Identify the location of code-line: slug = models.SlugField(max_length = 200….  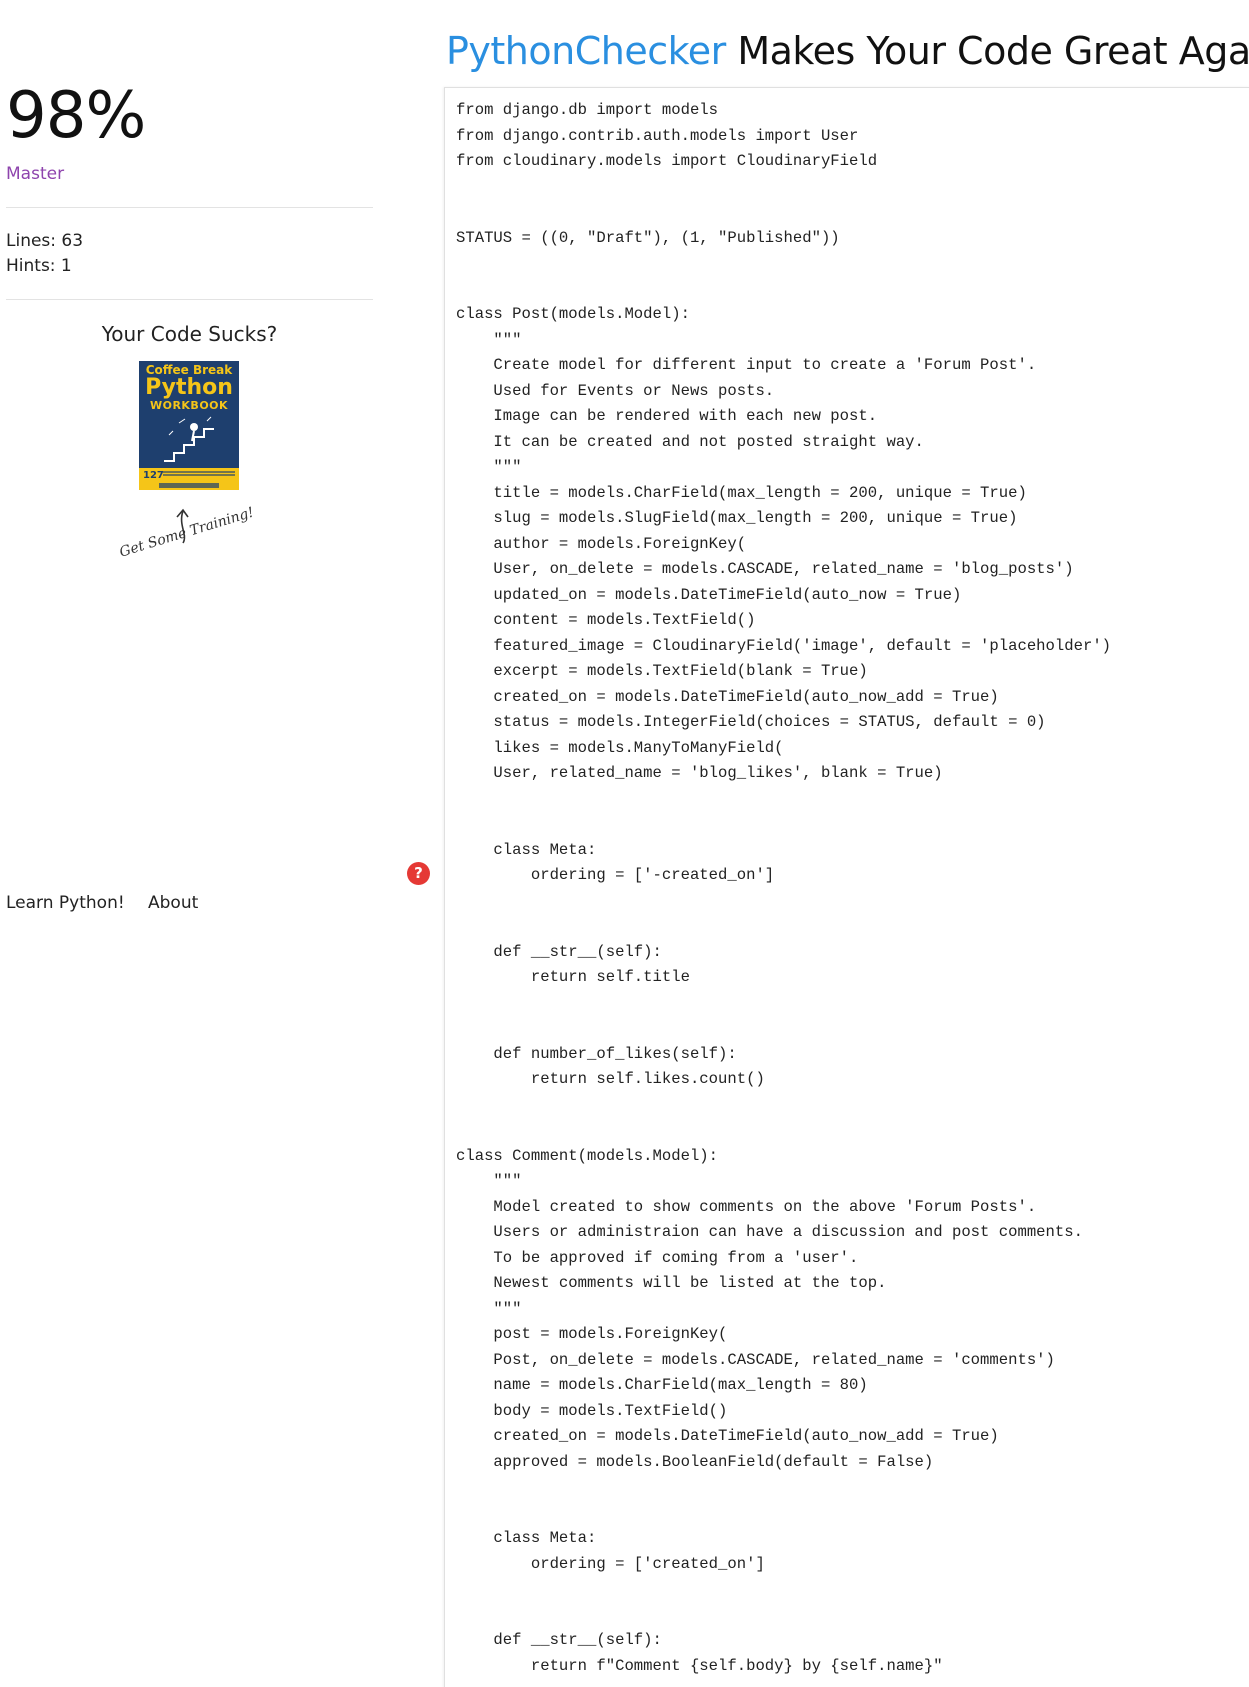
(737, 518).